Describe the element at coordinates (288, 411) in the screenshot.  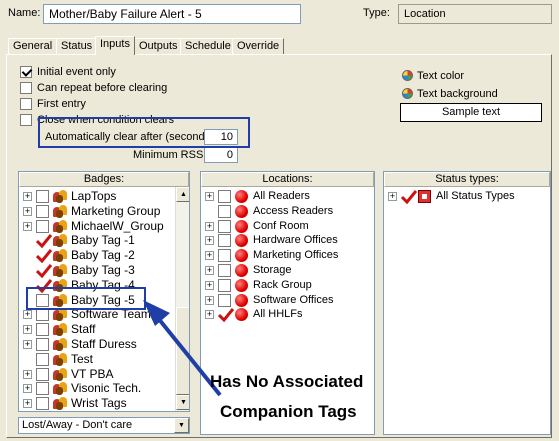
I see `annotation-line-2: Companion Tags` at that location.